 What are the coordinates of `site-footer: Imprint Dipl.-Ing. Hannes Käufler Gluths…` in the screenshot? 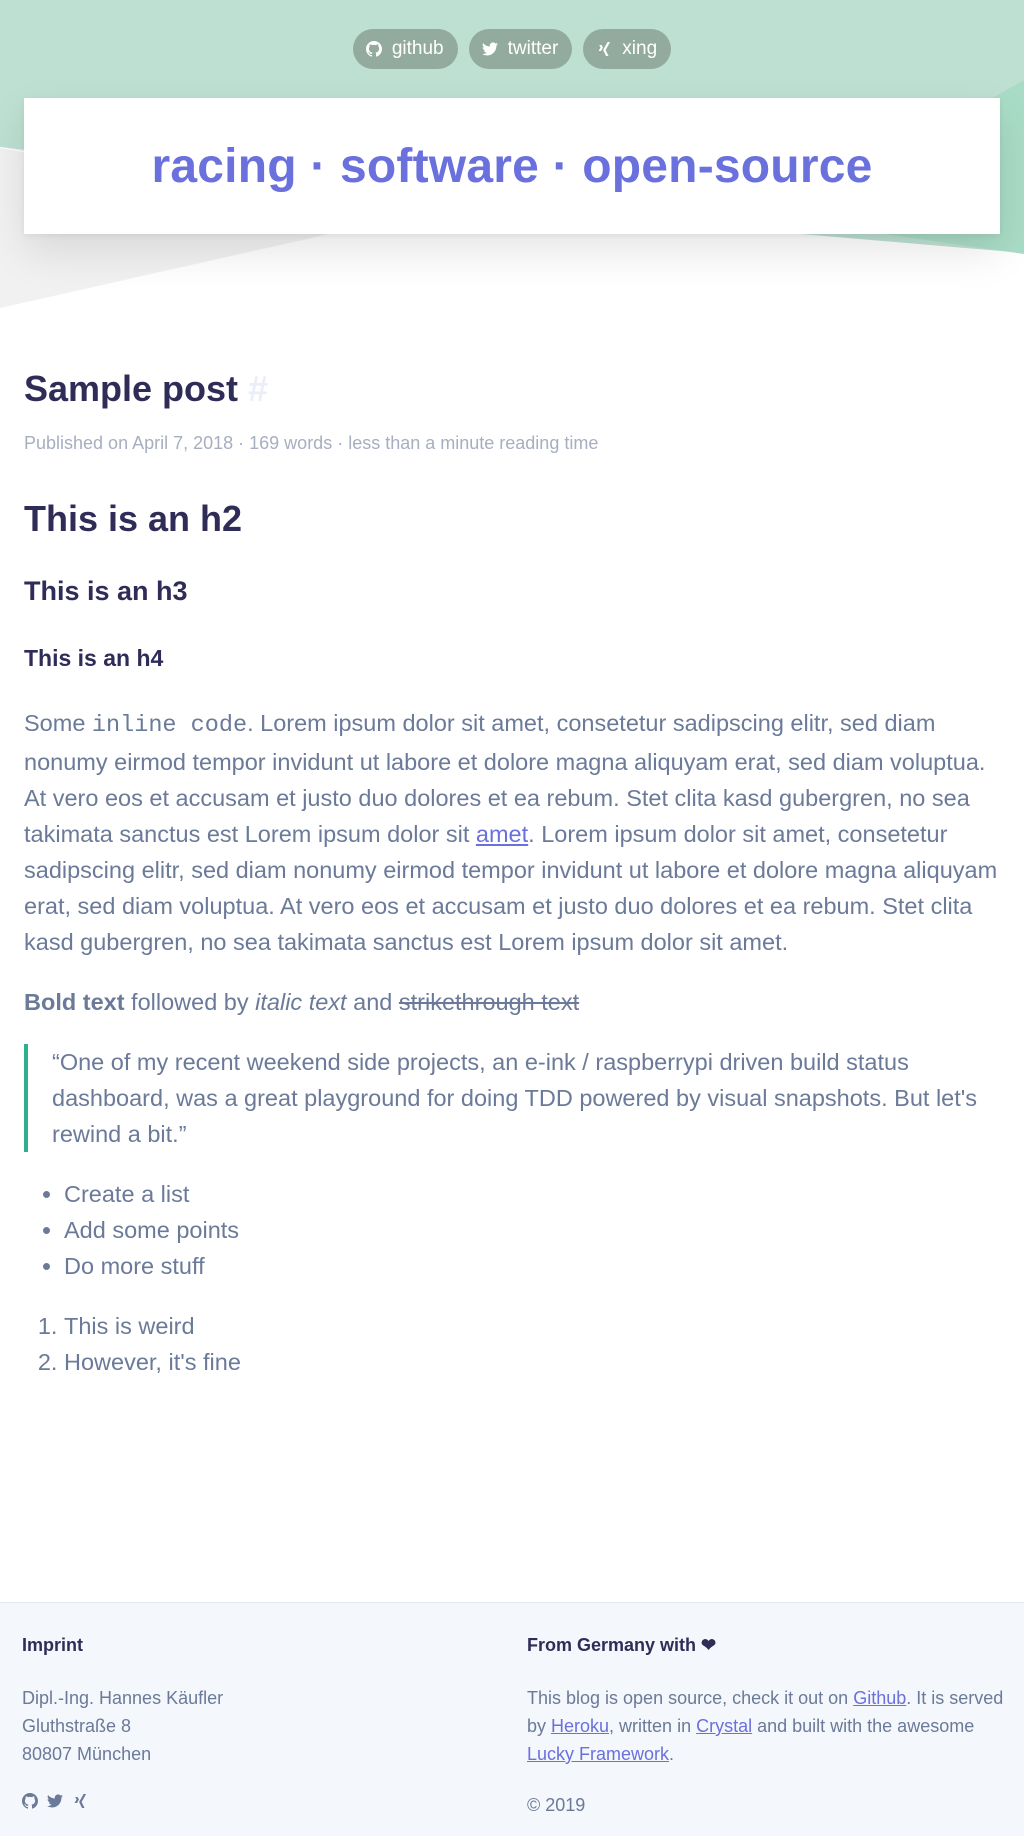 It's located at (512, 1719).